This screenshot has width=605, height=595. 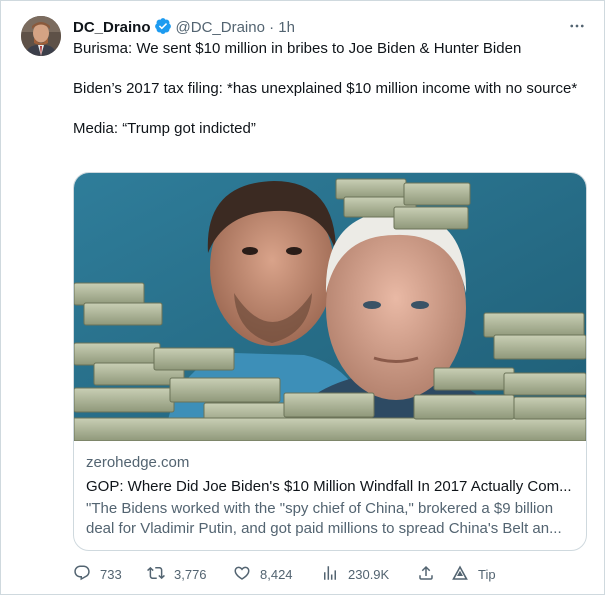 I want to click on views-count: 230.9K, so click(x=369, y=574).